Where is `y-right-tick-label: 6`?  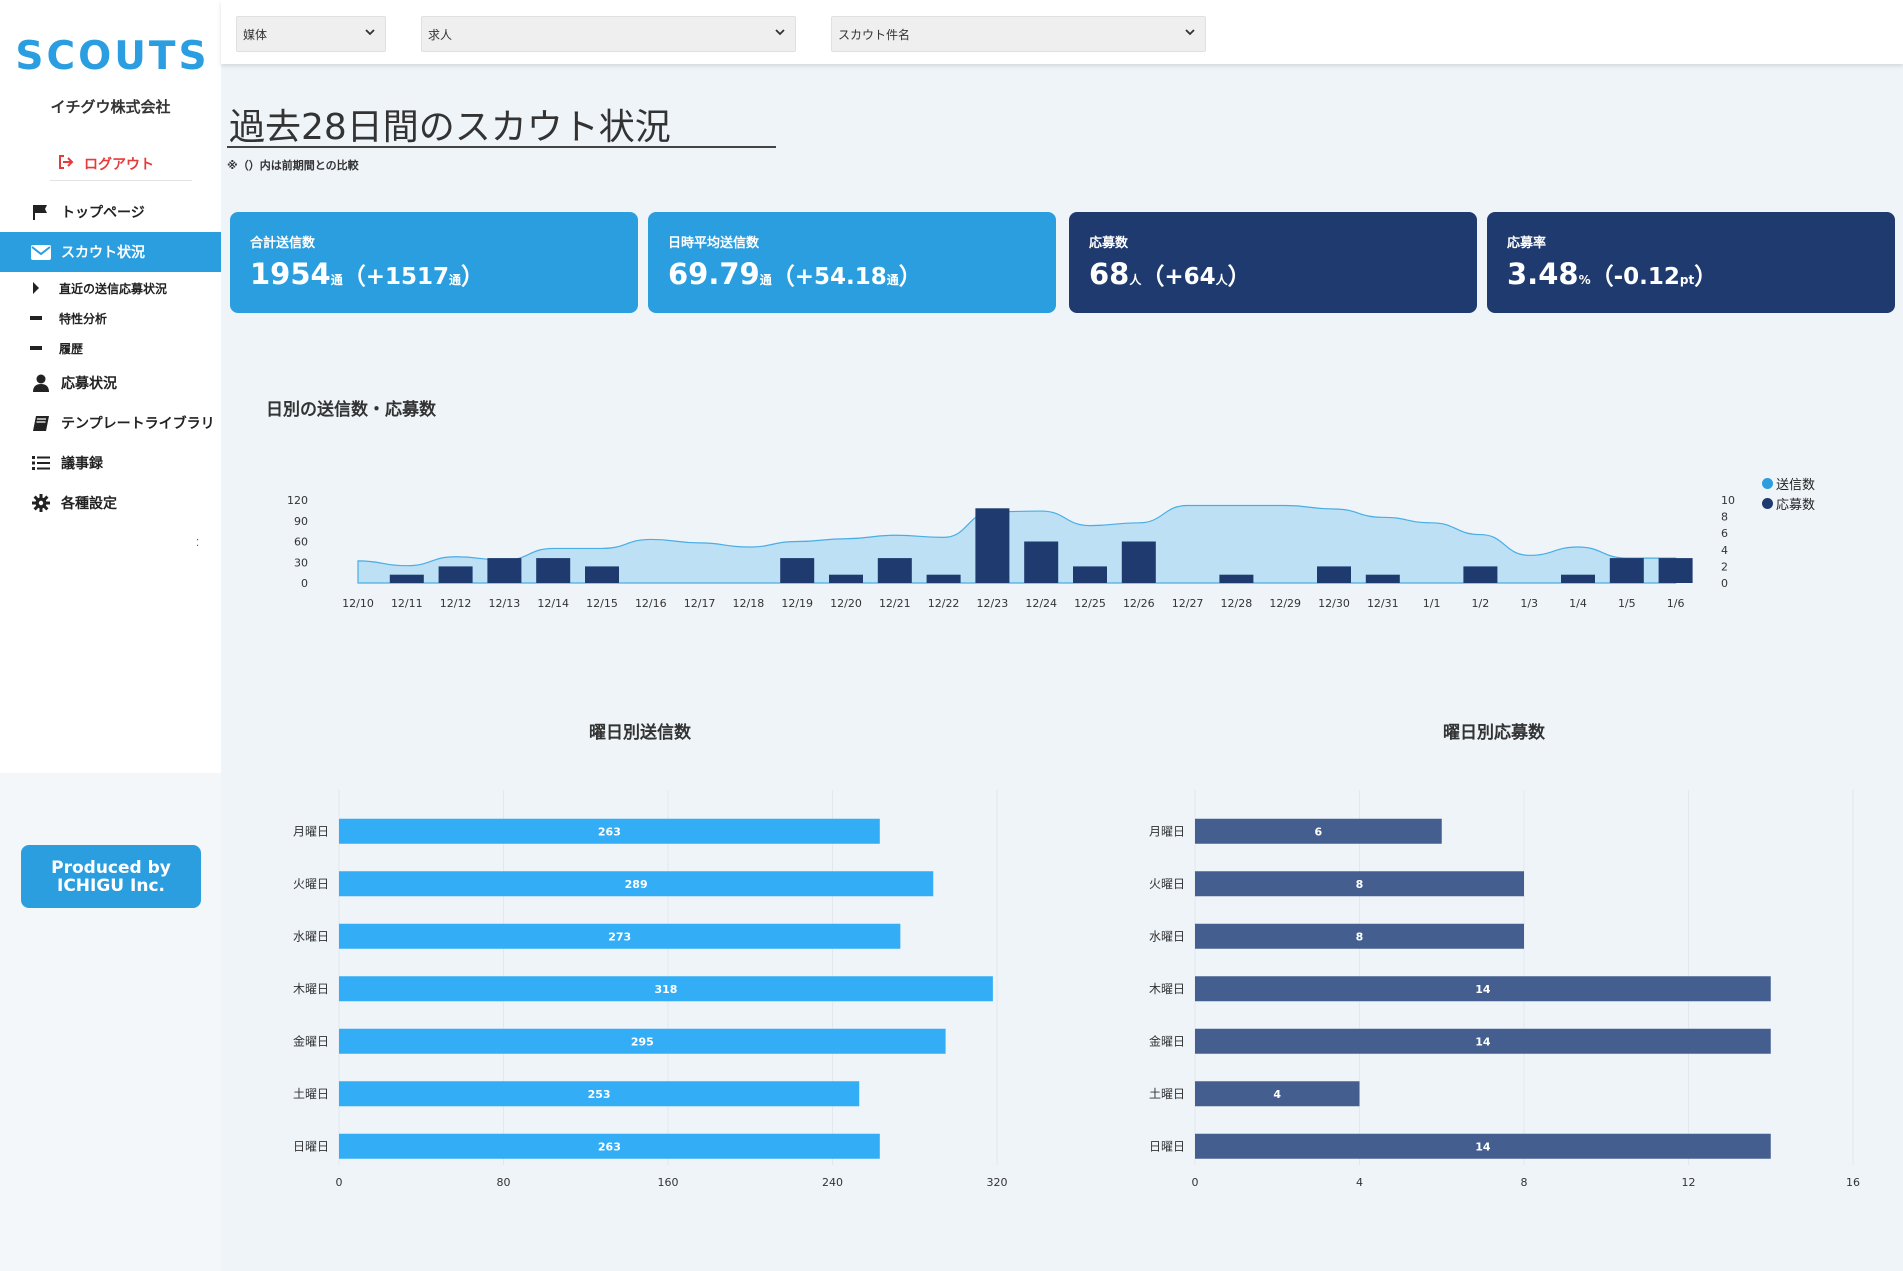 y-right-tick-label: 6 is located at coordinates (1724, 533).